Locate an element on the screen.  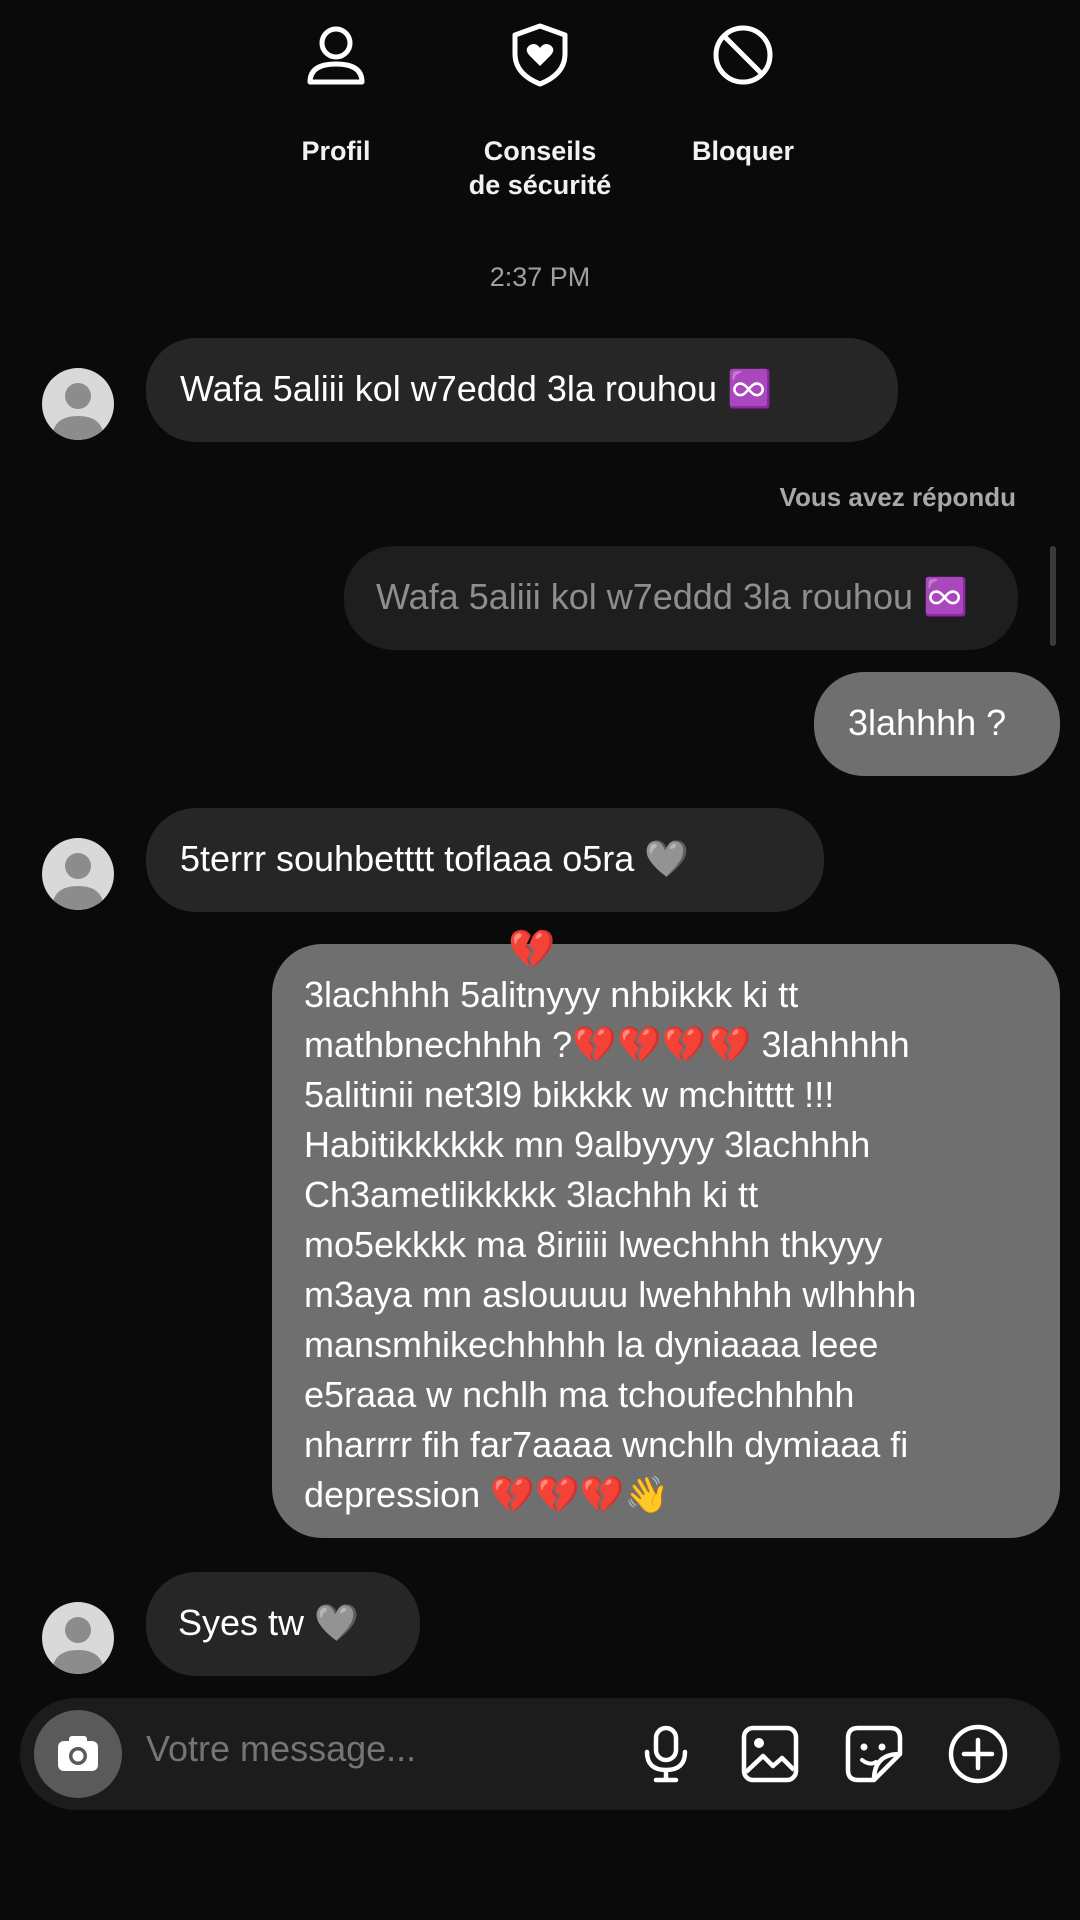
block-label: Bloquer is located at coordinates (742, 151).